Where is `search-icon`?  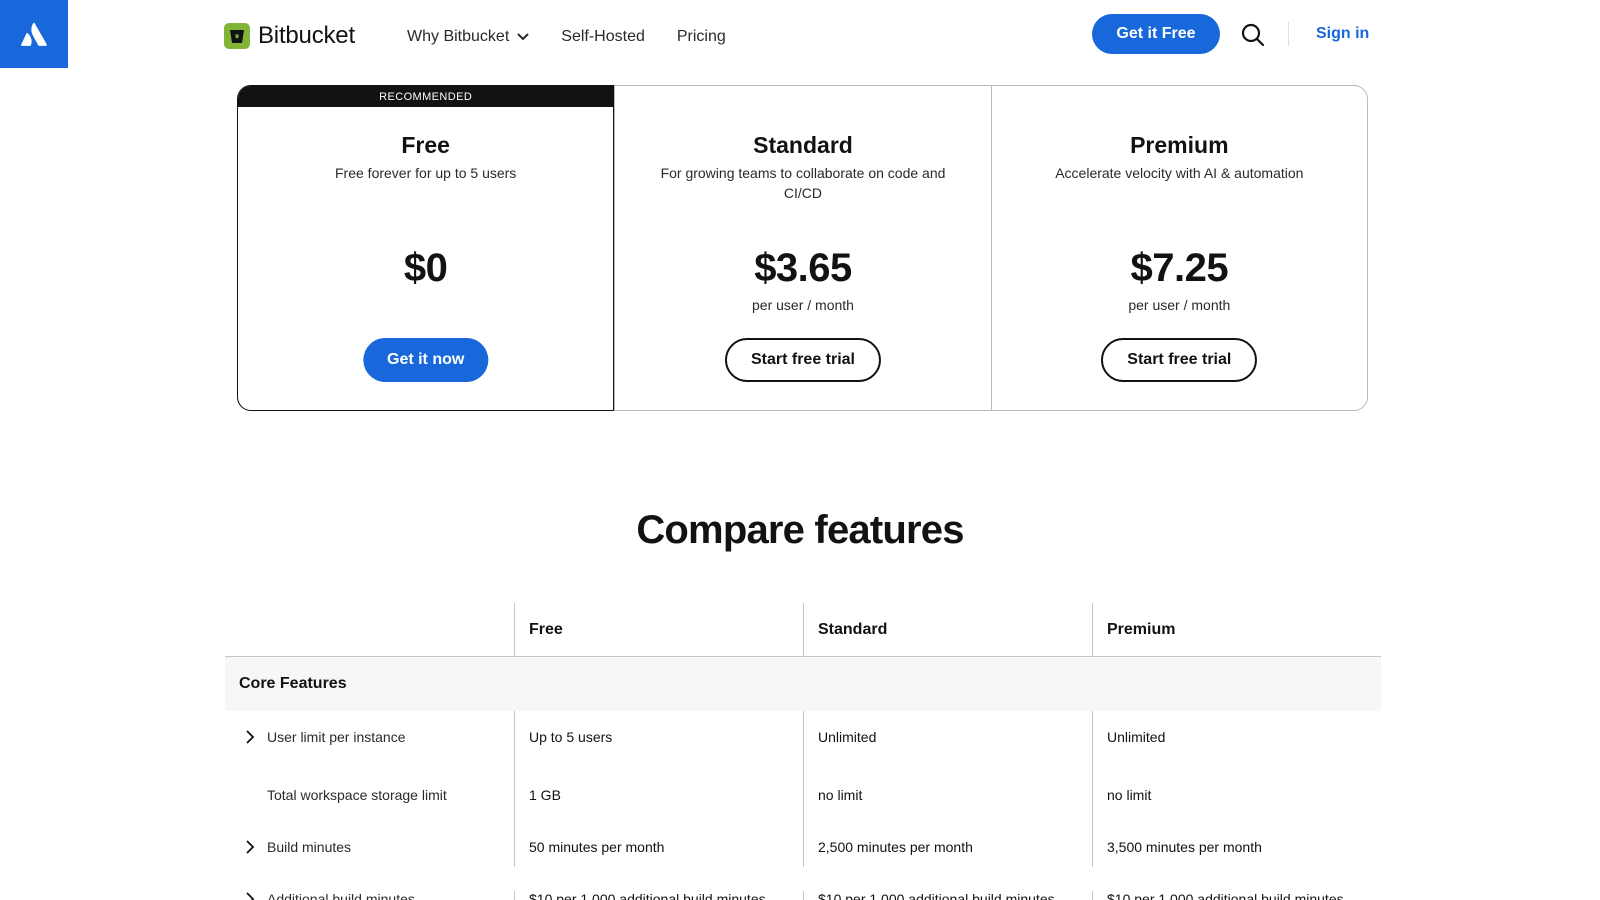 search-icon is located at coordinates (1253, 35).